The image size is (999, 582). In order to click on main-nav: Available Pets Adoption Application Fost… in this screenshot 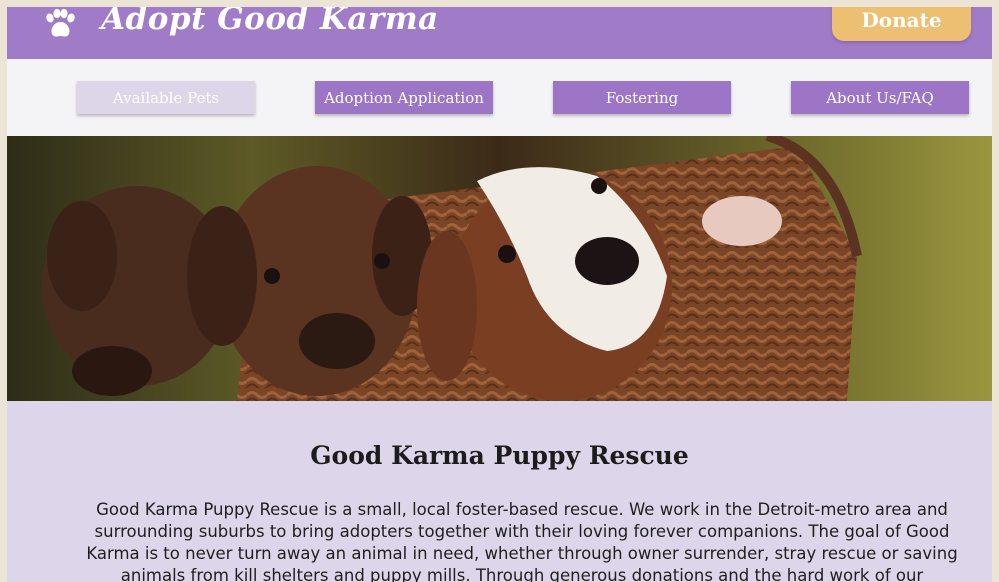, I will do `click(499, 97)`.